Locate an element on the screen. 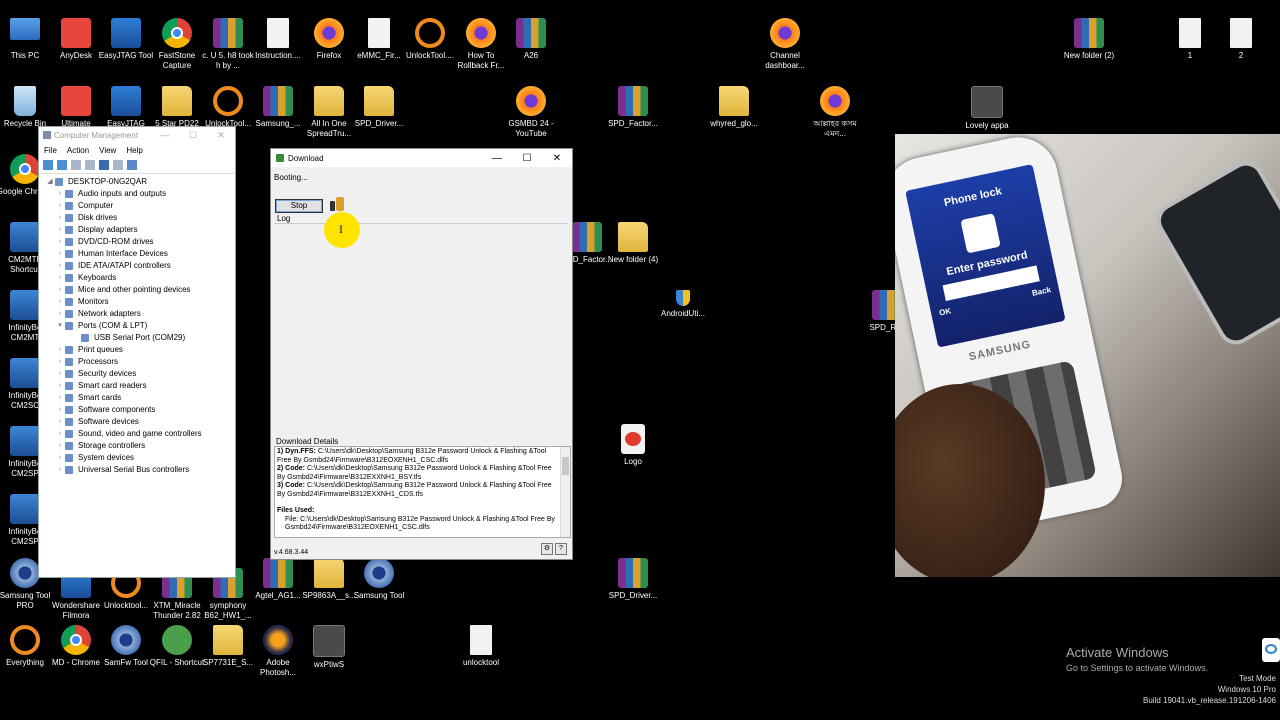 Image resolution: width=1280 pixels, height=720 pixels. cm-maximize-button: ☐ is located at coordinates (193, 135).